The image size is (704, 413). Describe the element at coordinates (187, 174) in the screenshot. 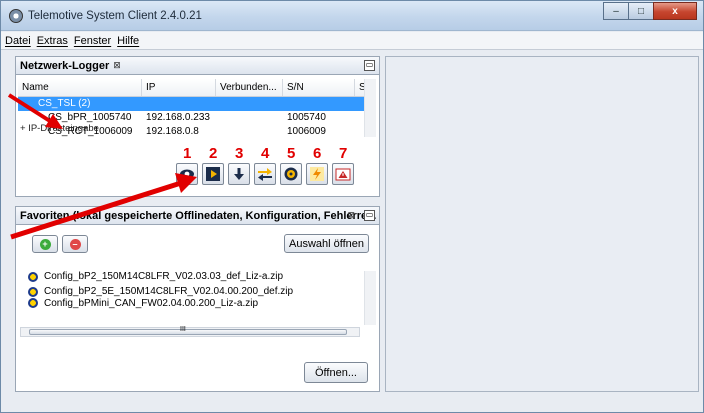

I see `eye-icon` at that location.